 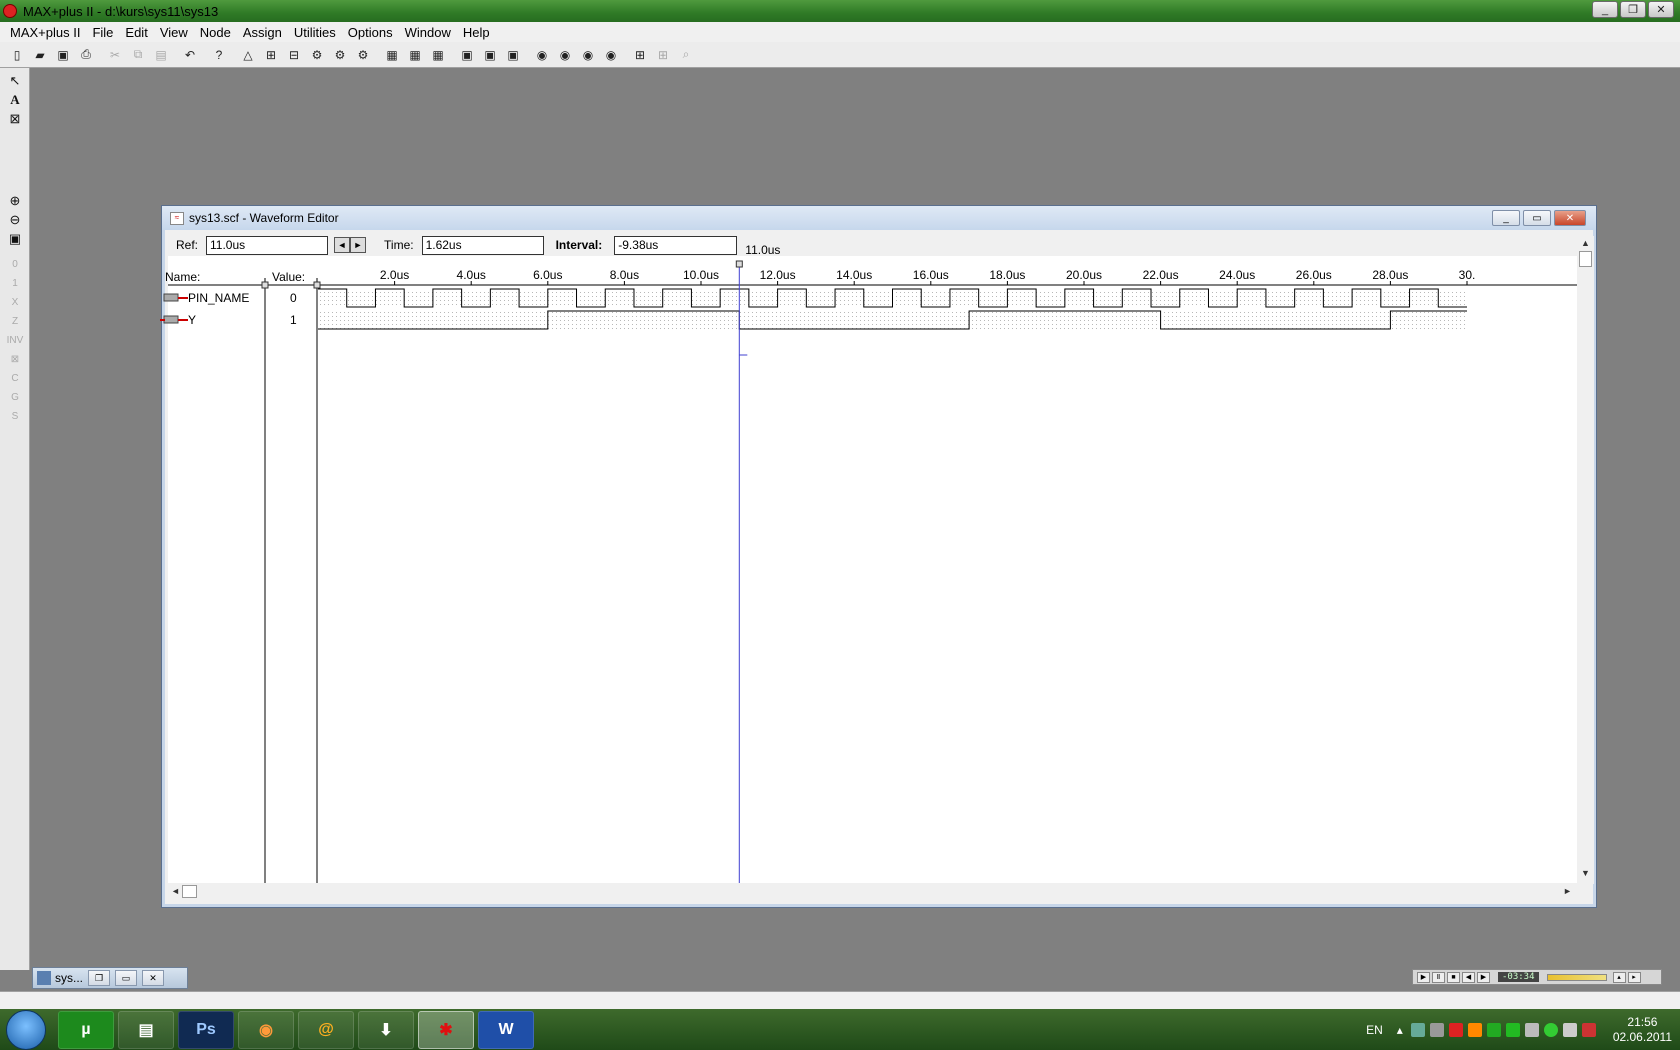 I want to click on zoom-out-icon: ⊖, so click(x=15, y=219).